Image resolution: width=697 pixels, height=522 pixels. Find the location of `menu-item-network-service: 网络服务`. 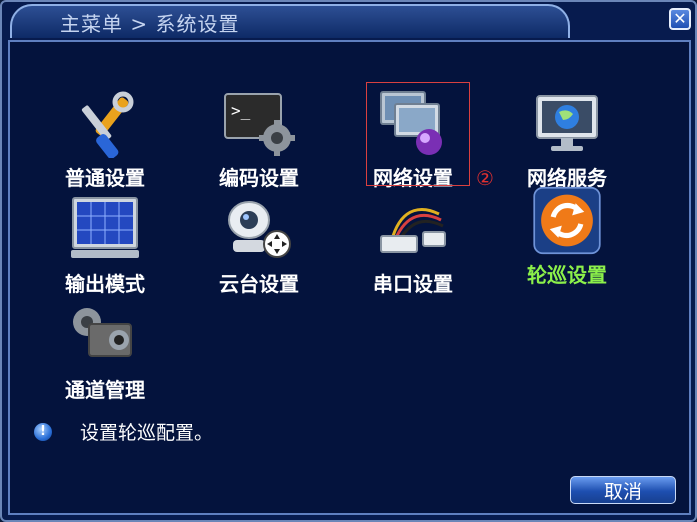

menu-item-network-service: 网络服务 is located at coordinates (567, 138).